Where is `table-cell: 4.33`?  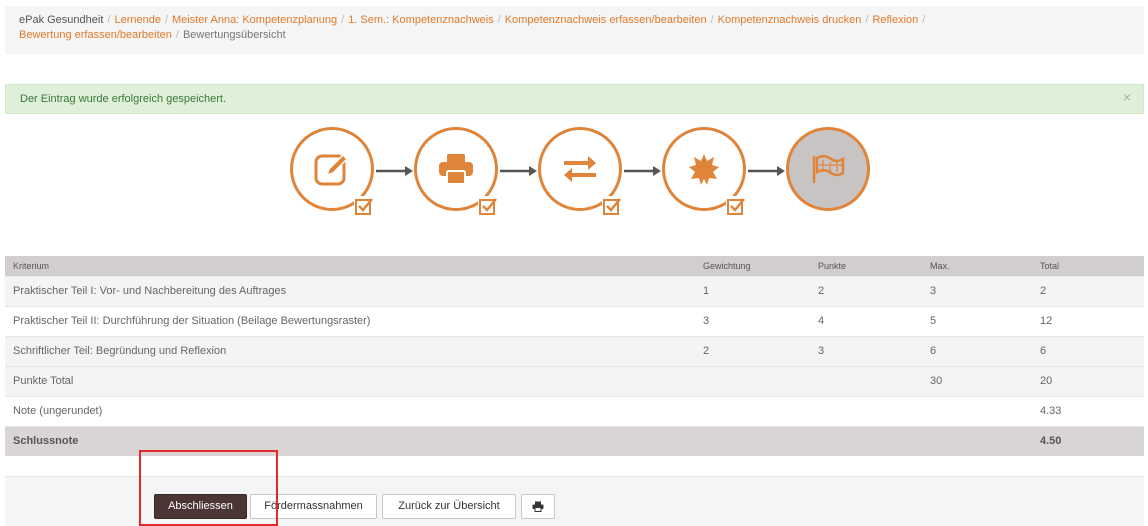 table-cell: 4.33 is located at coordinates (1088, 410).